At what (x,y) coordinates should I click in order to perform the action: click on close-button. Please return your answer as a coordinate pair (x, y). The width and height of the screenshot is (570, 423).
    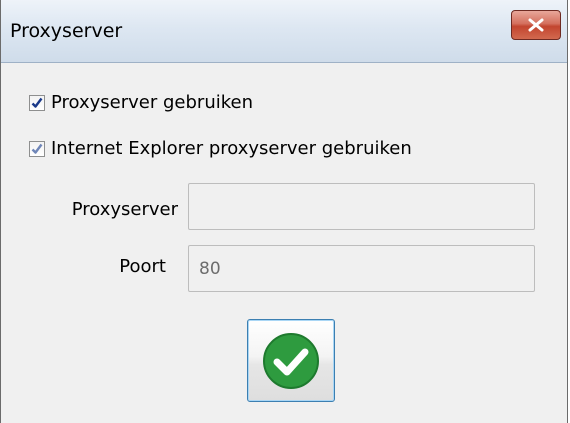
    Looking at the image, I should click on (536, 25).